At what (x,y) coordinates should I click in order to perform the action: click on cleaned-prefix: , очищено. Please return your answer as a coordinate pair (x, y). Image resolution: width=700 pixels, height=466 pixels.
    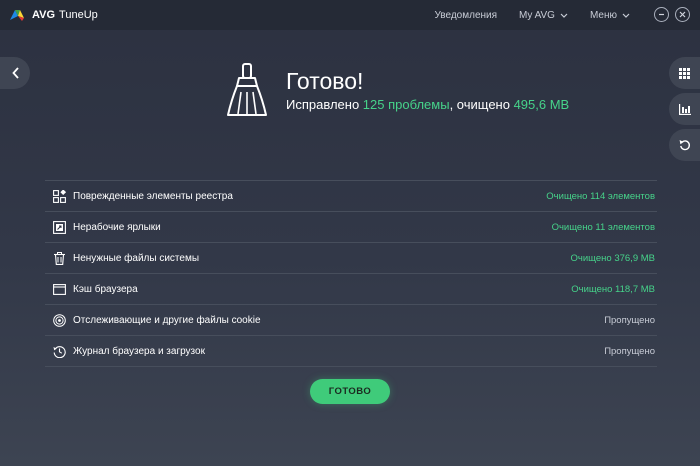
    Looking at the image, I should click on (481, 104).